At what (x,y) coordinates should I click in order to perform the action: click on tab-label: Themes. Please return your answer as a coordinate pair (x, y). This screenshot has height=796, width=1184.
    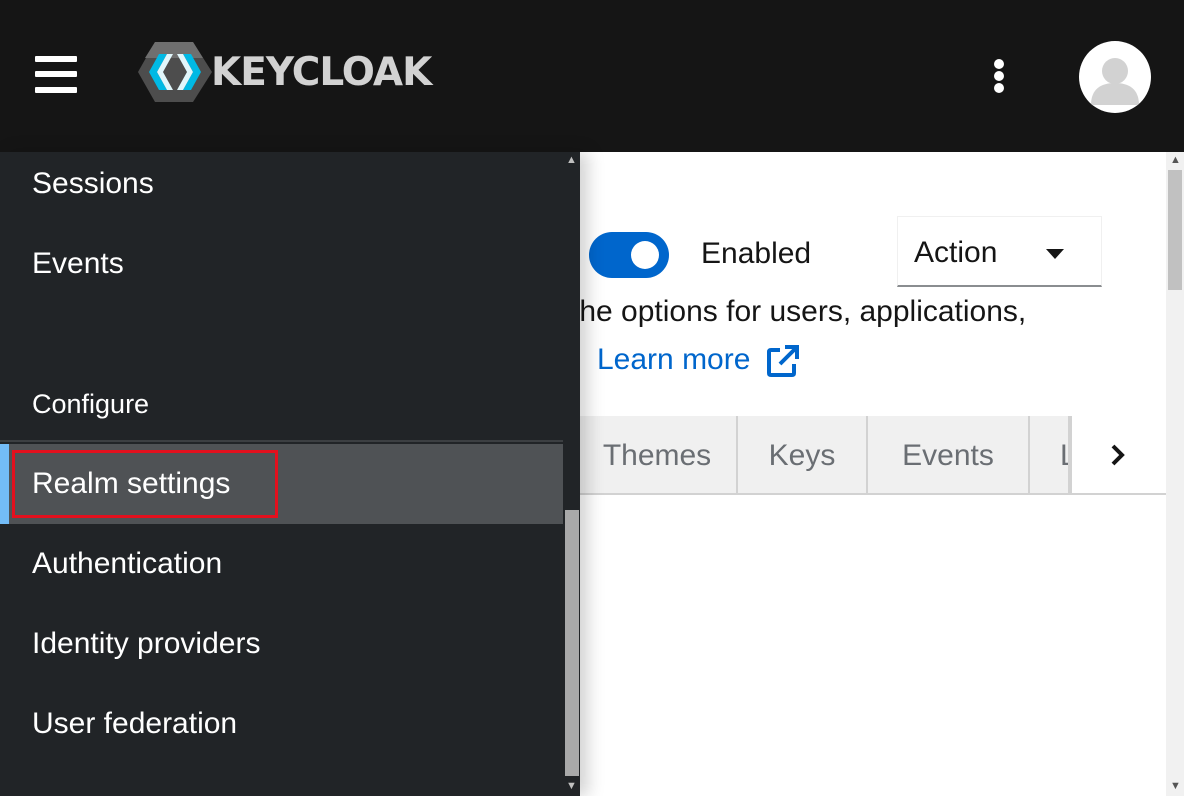
    Looking at the image, I should click on (657, 455).